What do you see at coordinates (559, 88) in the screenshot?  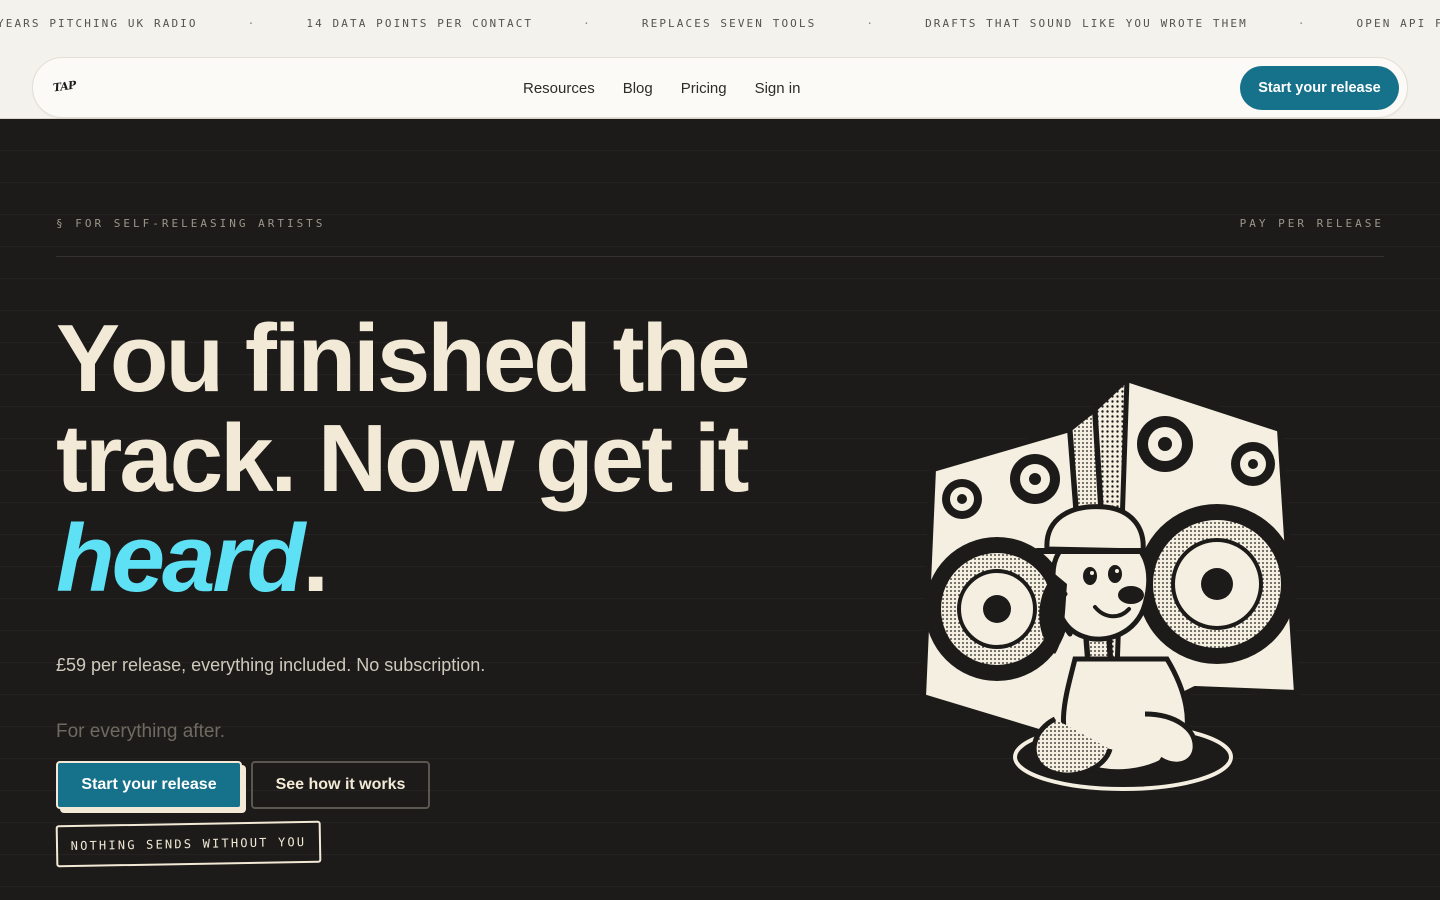 I see `nav-link-resources: Resources` at bounding box center [559, 88].